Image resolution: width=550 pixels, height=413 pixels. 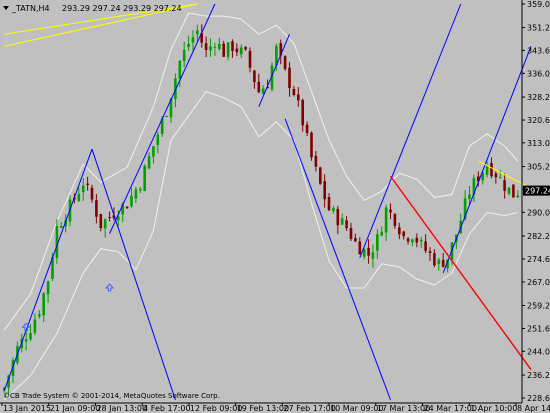 What do you see at coordinates (538, 259) in the screenshot?
I see `y-tick-label: 274.60` at bounding box center [538, 259].